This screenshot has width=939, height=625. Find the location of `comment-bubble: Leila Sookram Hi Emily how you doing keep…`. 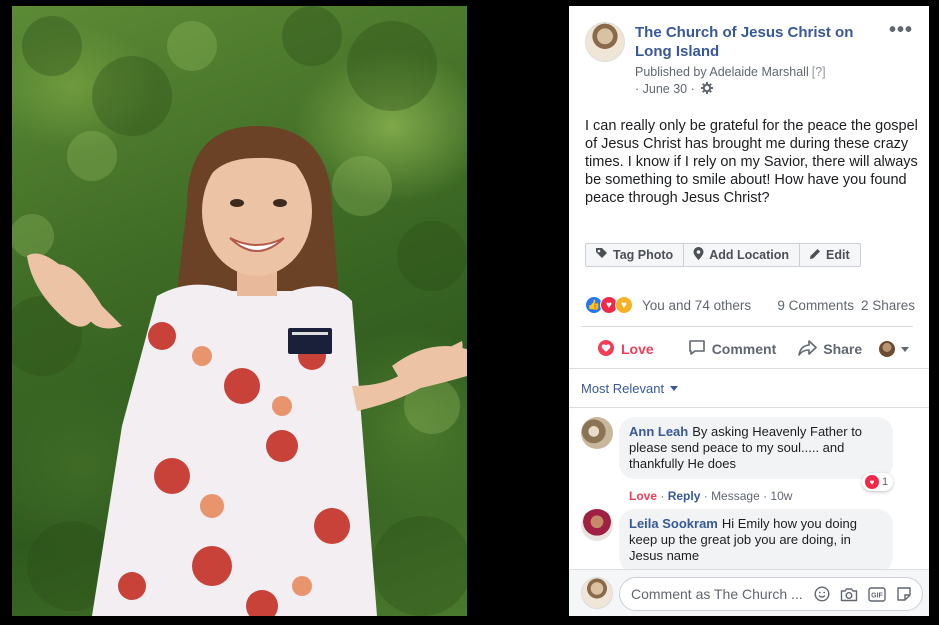

comment-bubble: Leila Sookram Hi Emily how you doing keep… is located at coordinates (756, 541).